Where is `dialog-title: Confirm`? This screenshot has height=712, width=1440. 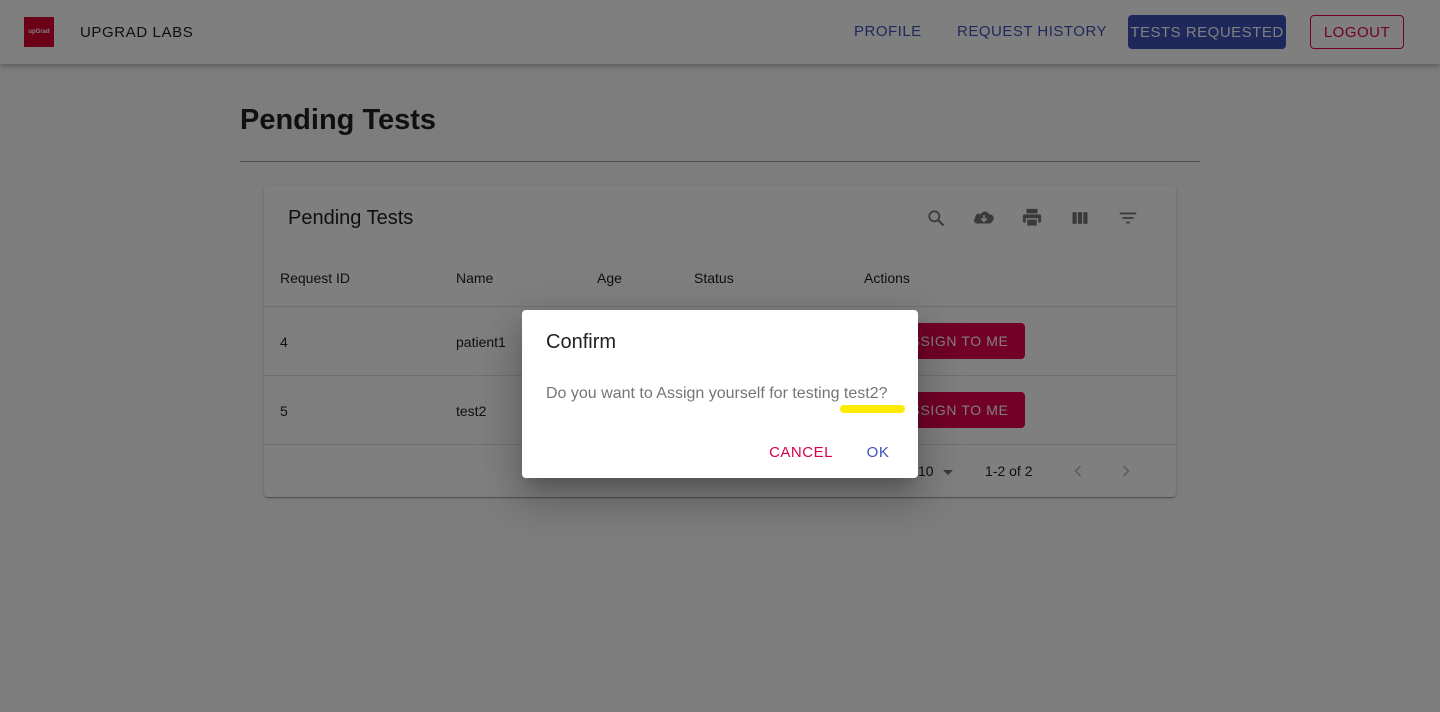 dialog-title: Confirm is located at coordinates (581, 342).